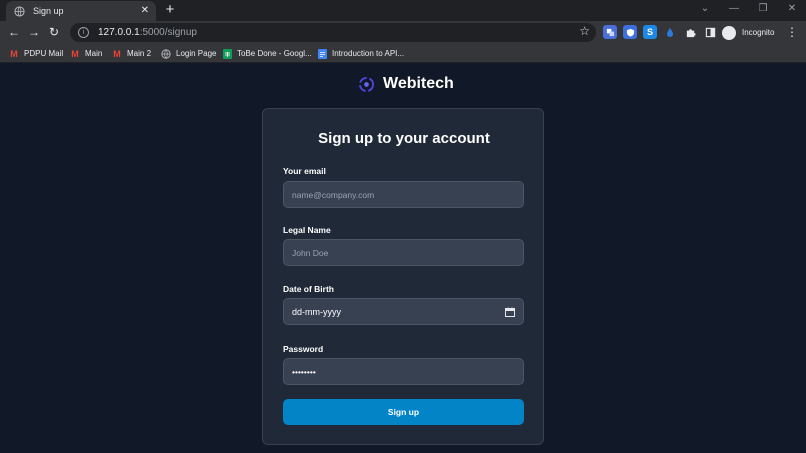  Describe the element at coordinates (418, 83) in the screenshot. I see `brand-name: Webitech` at that location.